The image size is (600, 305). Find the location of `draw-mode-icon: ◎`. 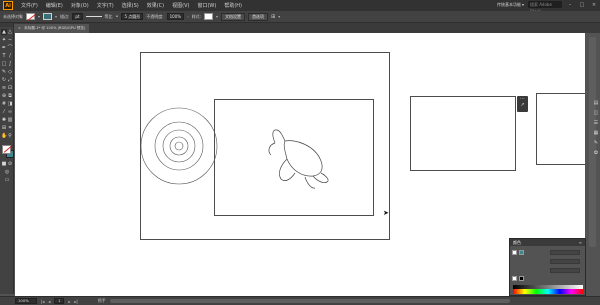

draw-mode-icon: ◎ is located at coordinates (7, 172).